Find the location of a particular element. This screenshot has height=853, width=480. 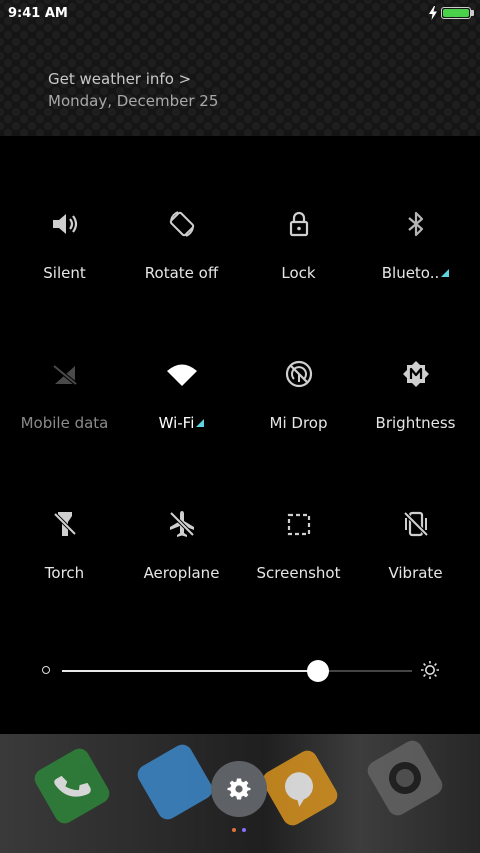

brightness-high-icon is located at coordinates (430, 670).